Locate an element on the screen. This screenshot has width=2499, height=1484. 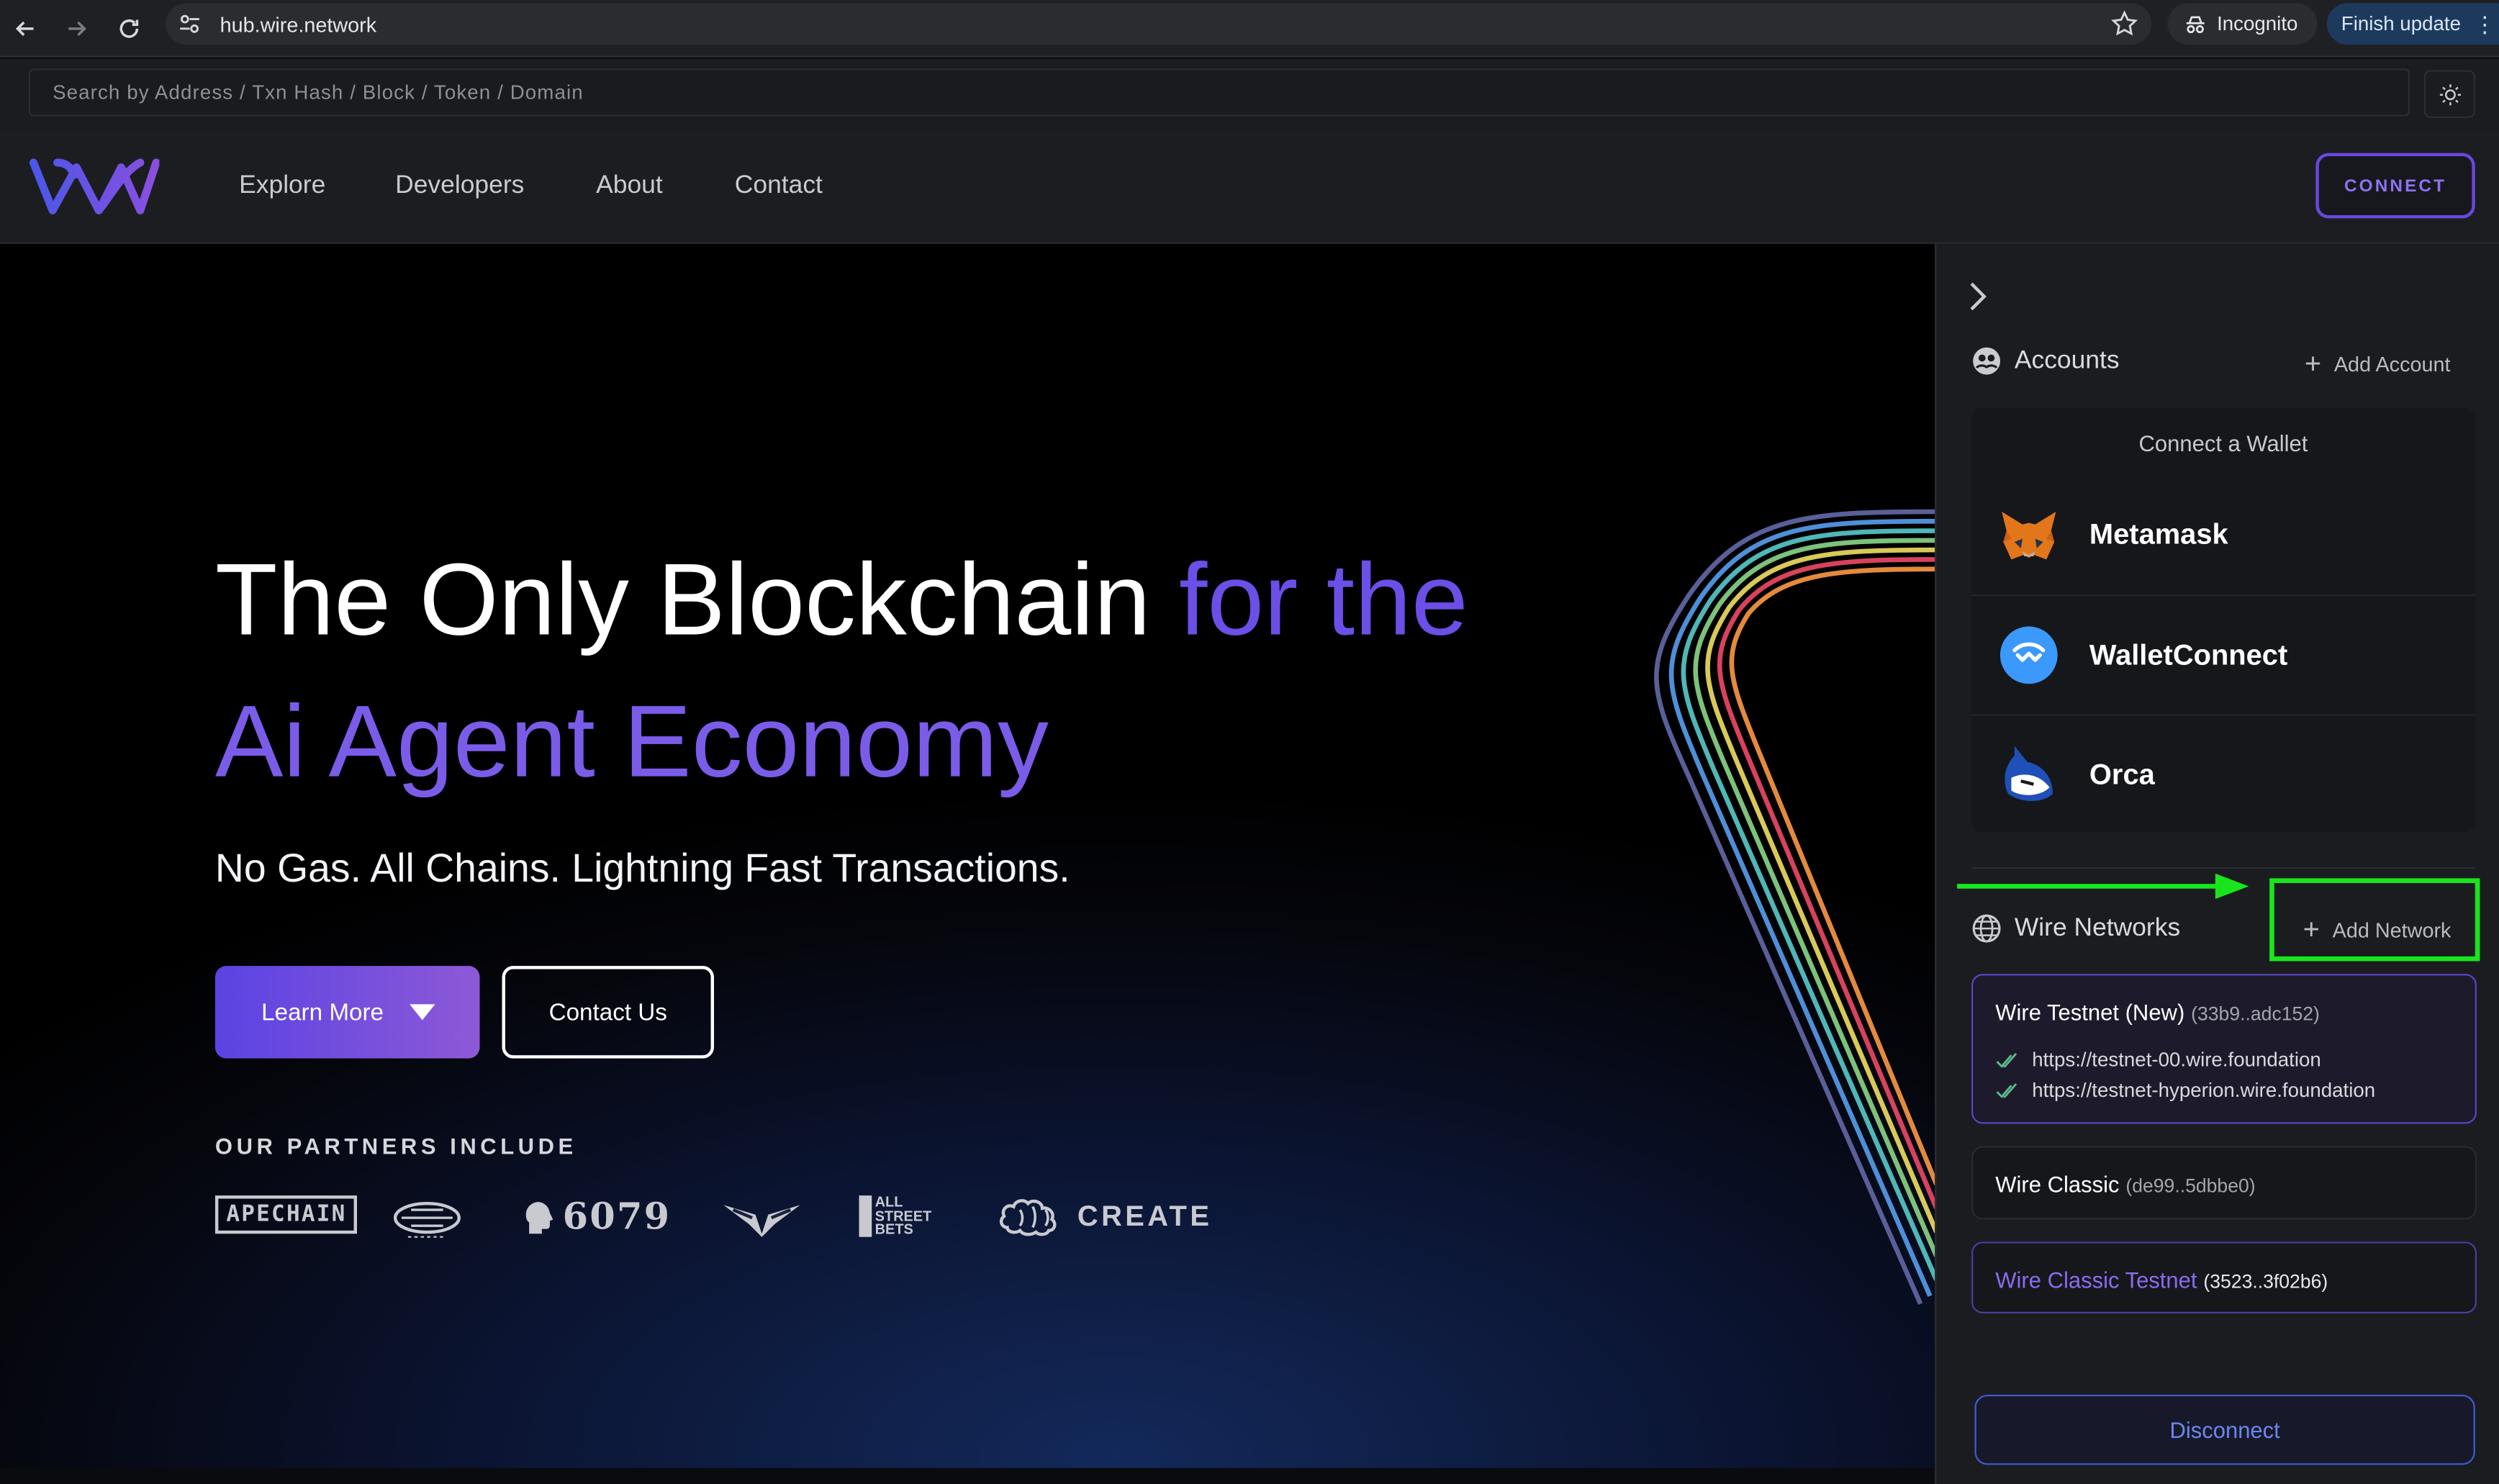
asb-text: ALL STREET BETS is located at coordinates (903, 1216).